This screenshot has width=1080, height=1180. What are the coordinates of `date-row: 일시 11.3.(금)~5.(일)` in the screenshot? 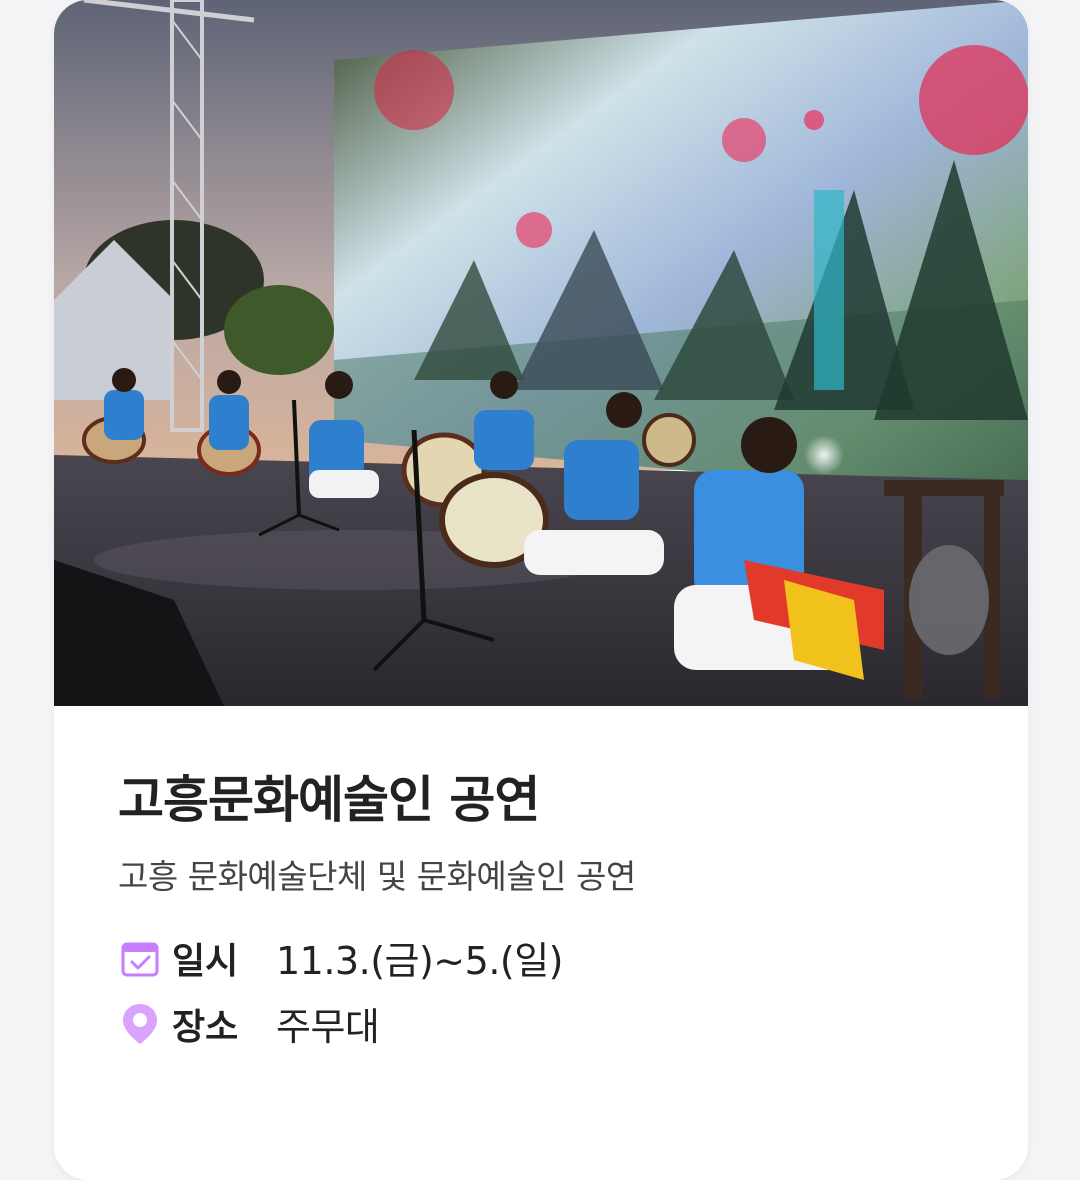 It's located at (553, 958).